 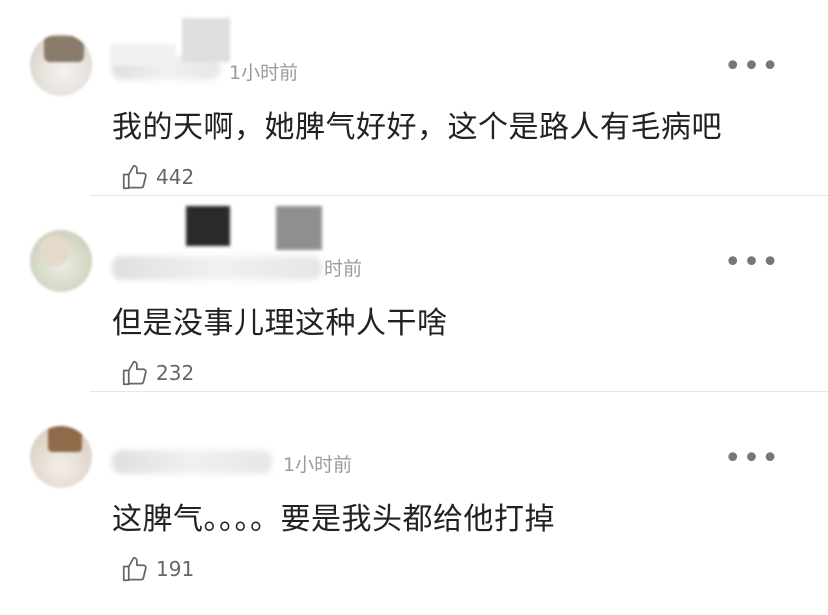 What do you see at coordinates (280, 323) in the screenshot?
I see `comment-text: 但是没事儿理这种人干啥` at bounding box center [280, 323].